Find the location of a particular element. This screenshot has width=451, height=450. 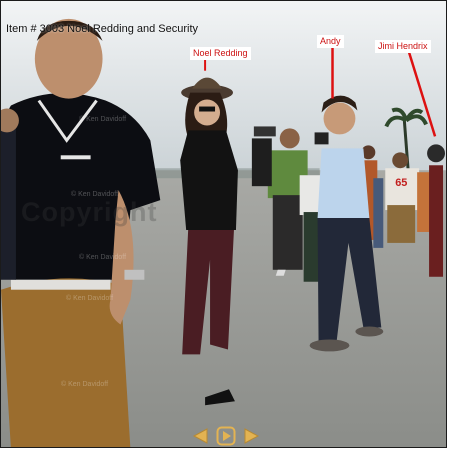

slideshow-controls is located at coordinates (226, 436).